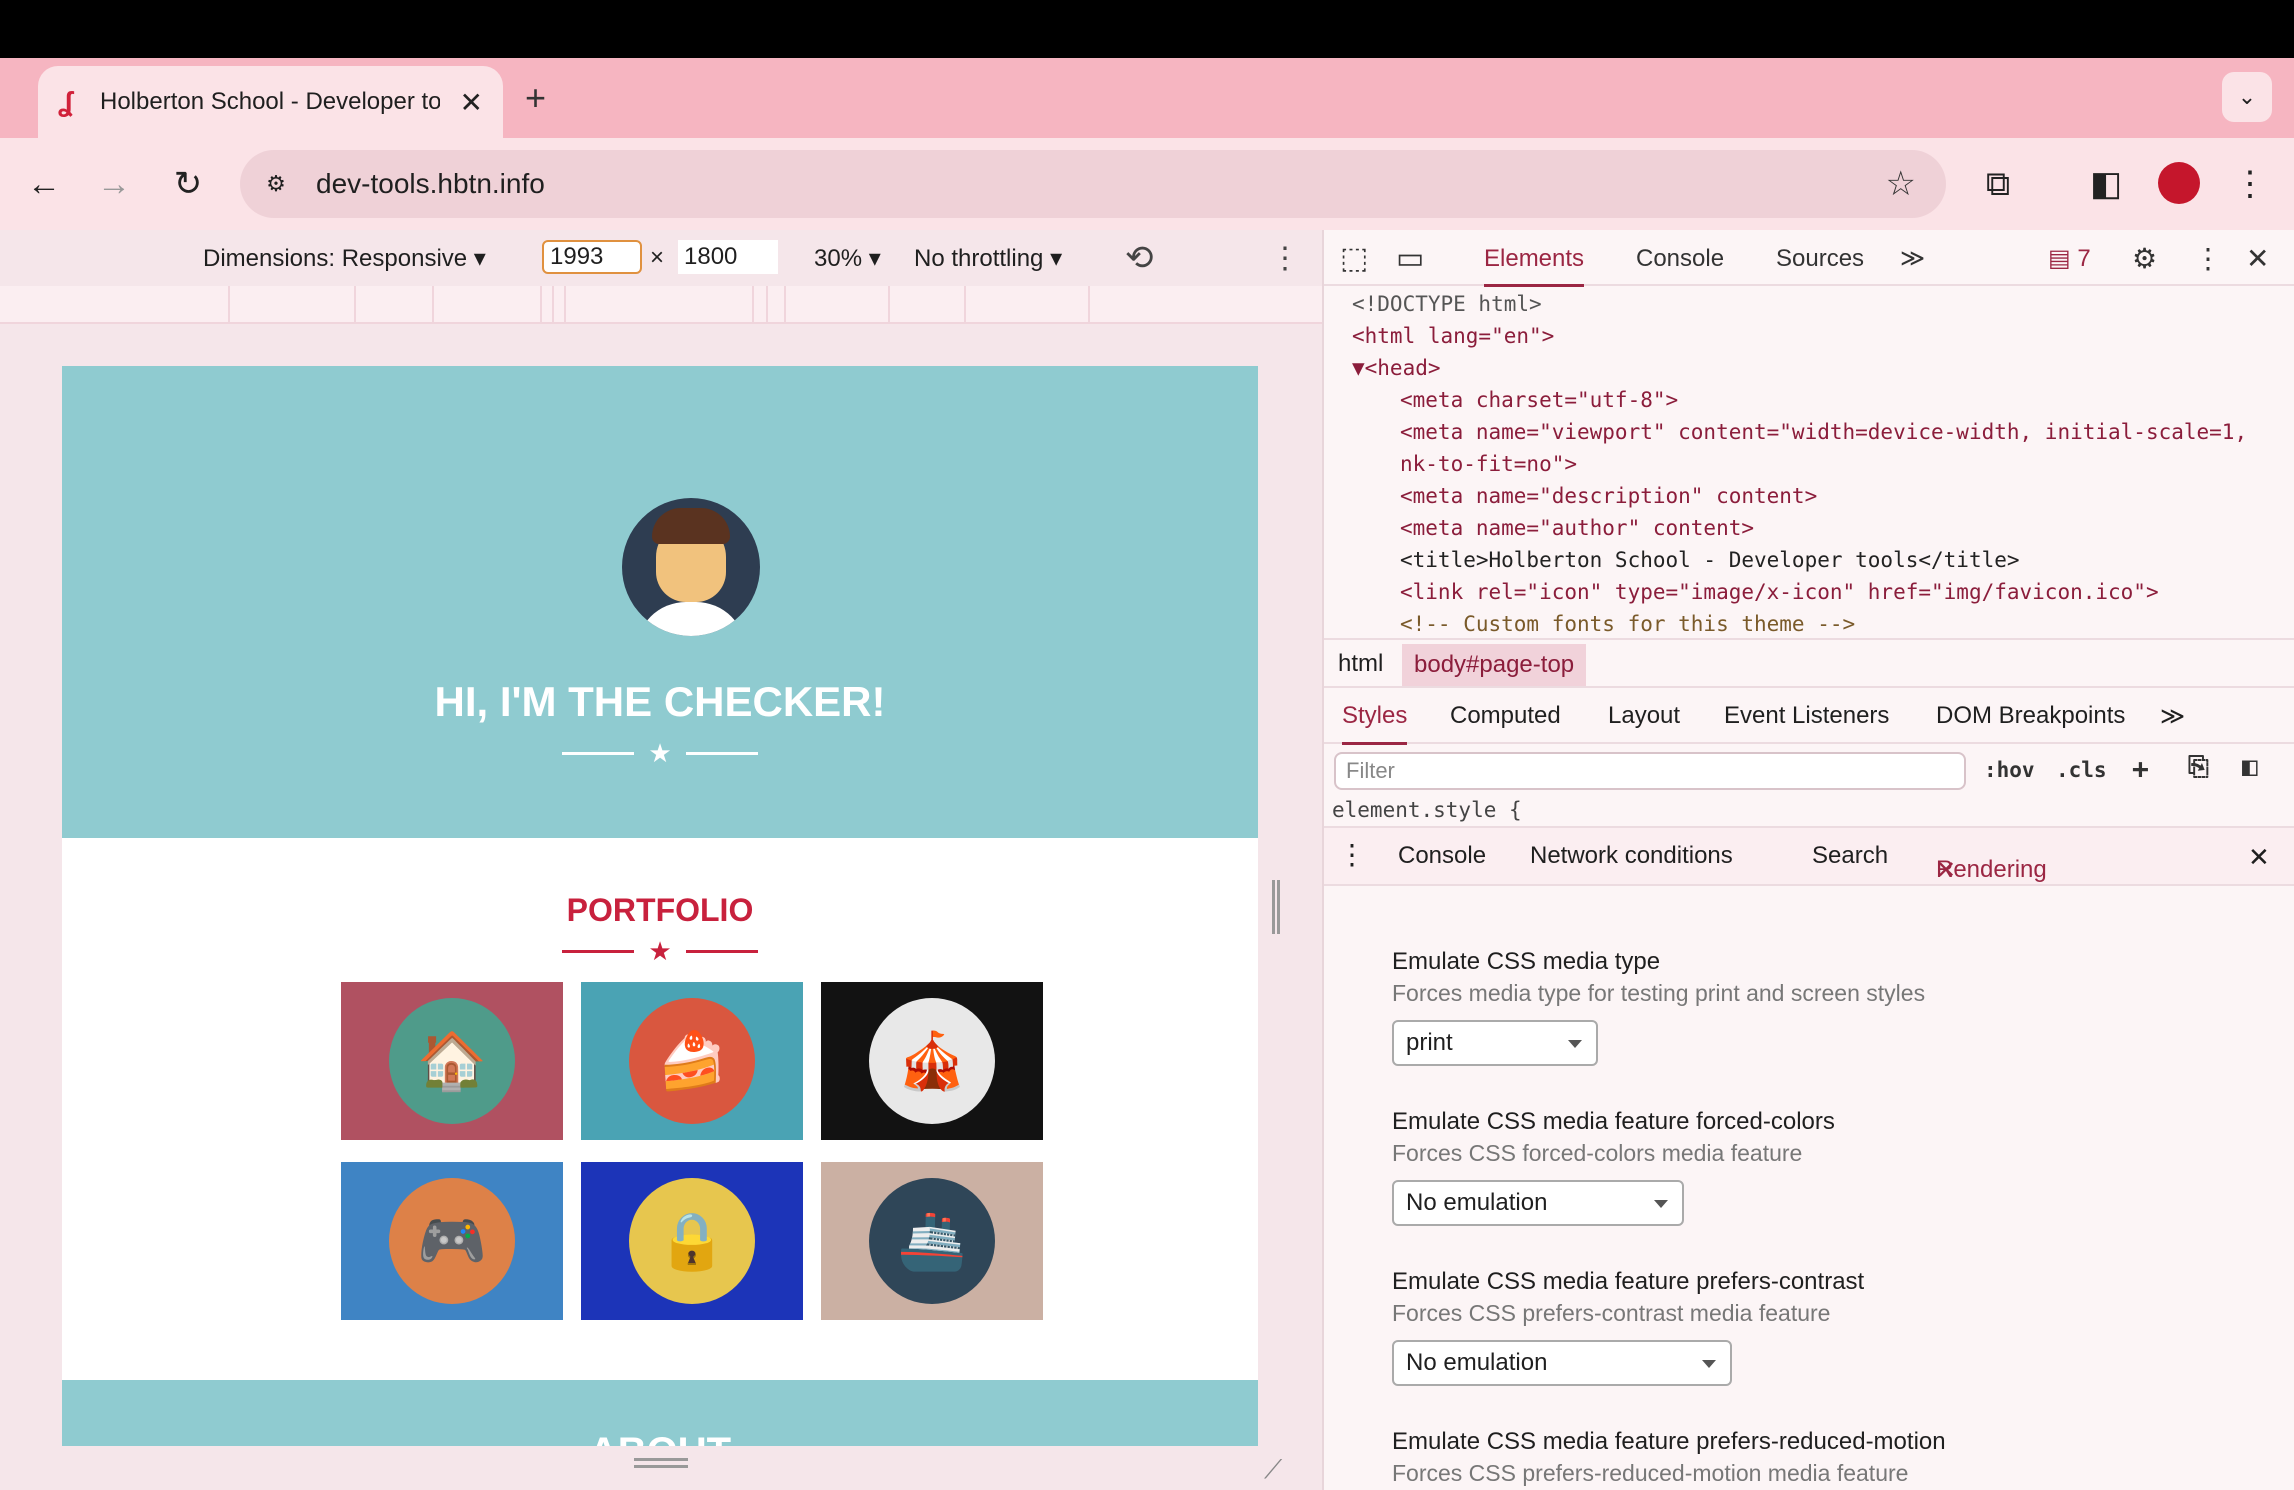 The height and width of the screenshot is (1490, 2294). Describe the element at coordinates (2250, 184) in the screenshot. I see `browser-menu-icon: ⋮` at that location.